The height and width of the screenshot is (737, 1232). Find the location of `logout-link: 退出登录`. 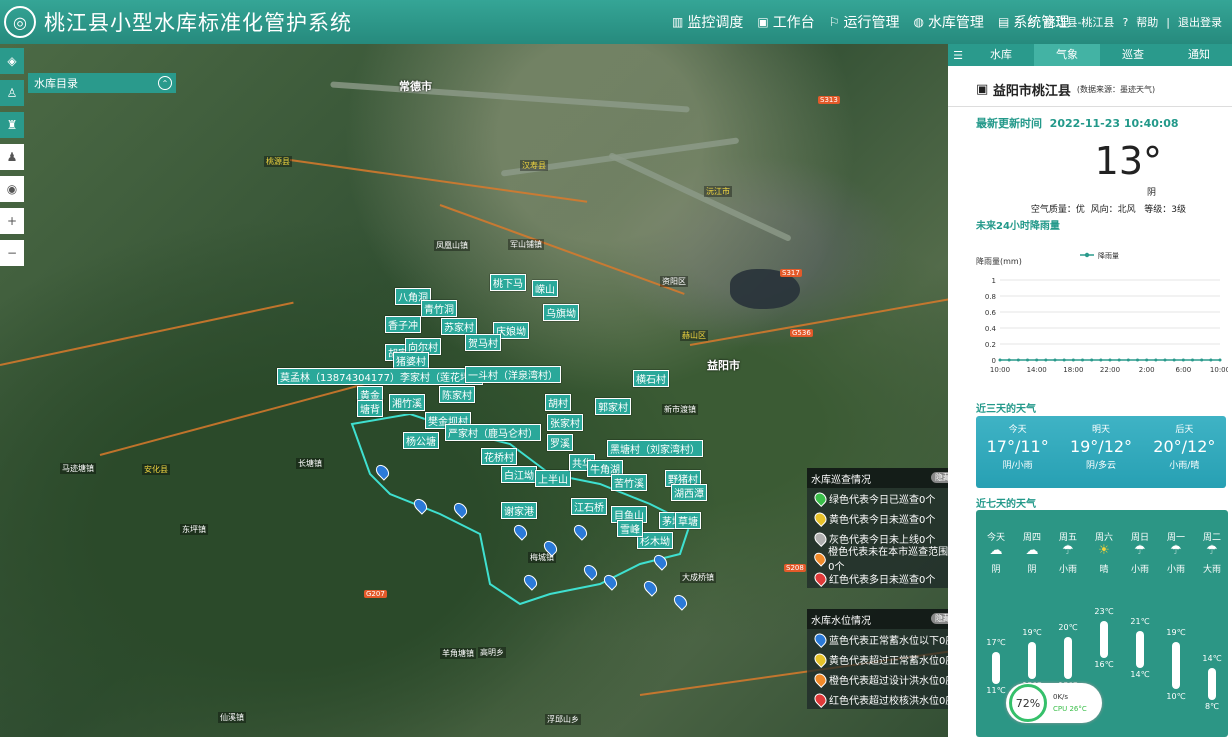

logout-link: 退出登录 is located at coordinates (1200, 22).